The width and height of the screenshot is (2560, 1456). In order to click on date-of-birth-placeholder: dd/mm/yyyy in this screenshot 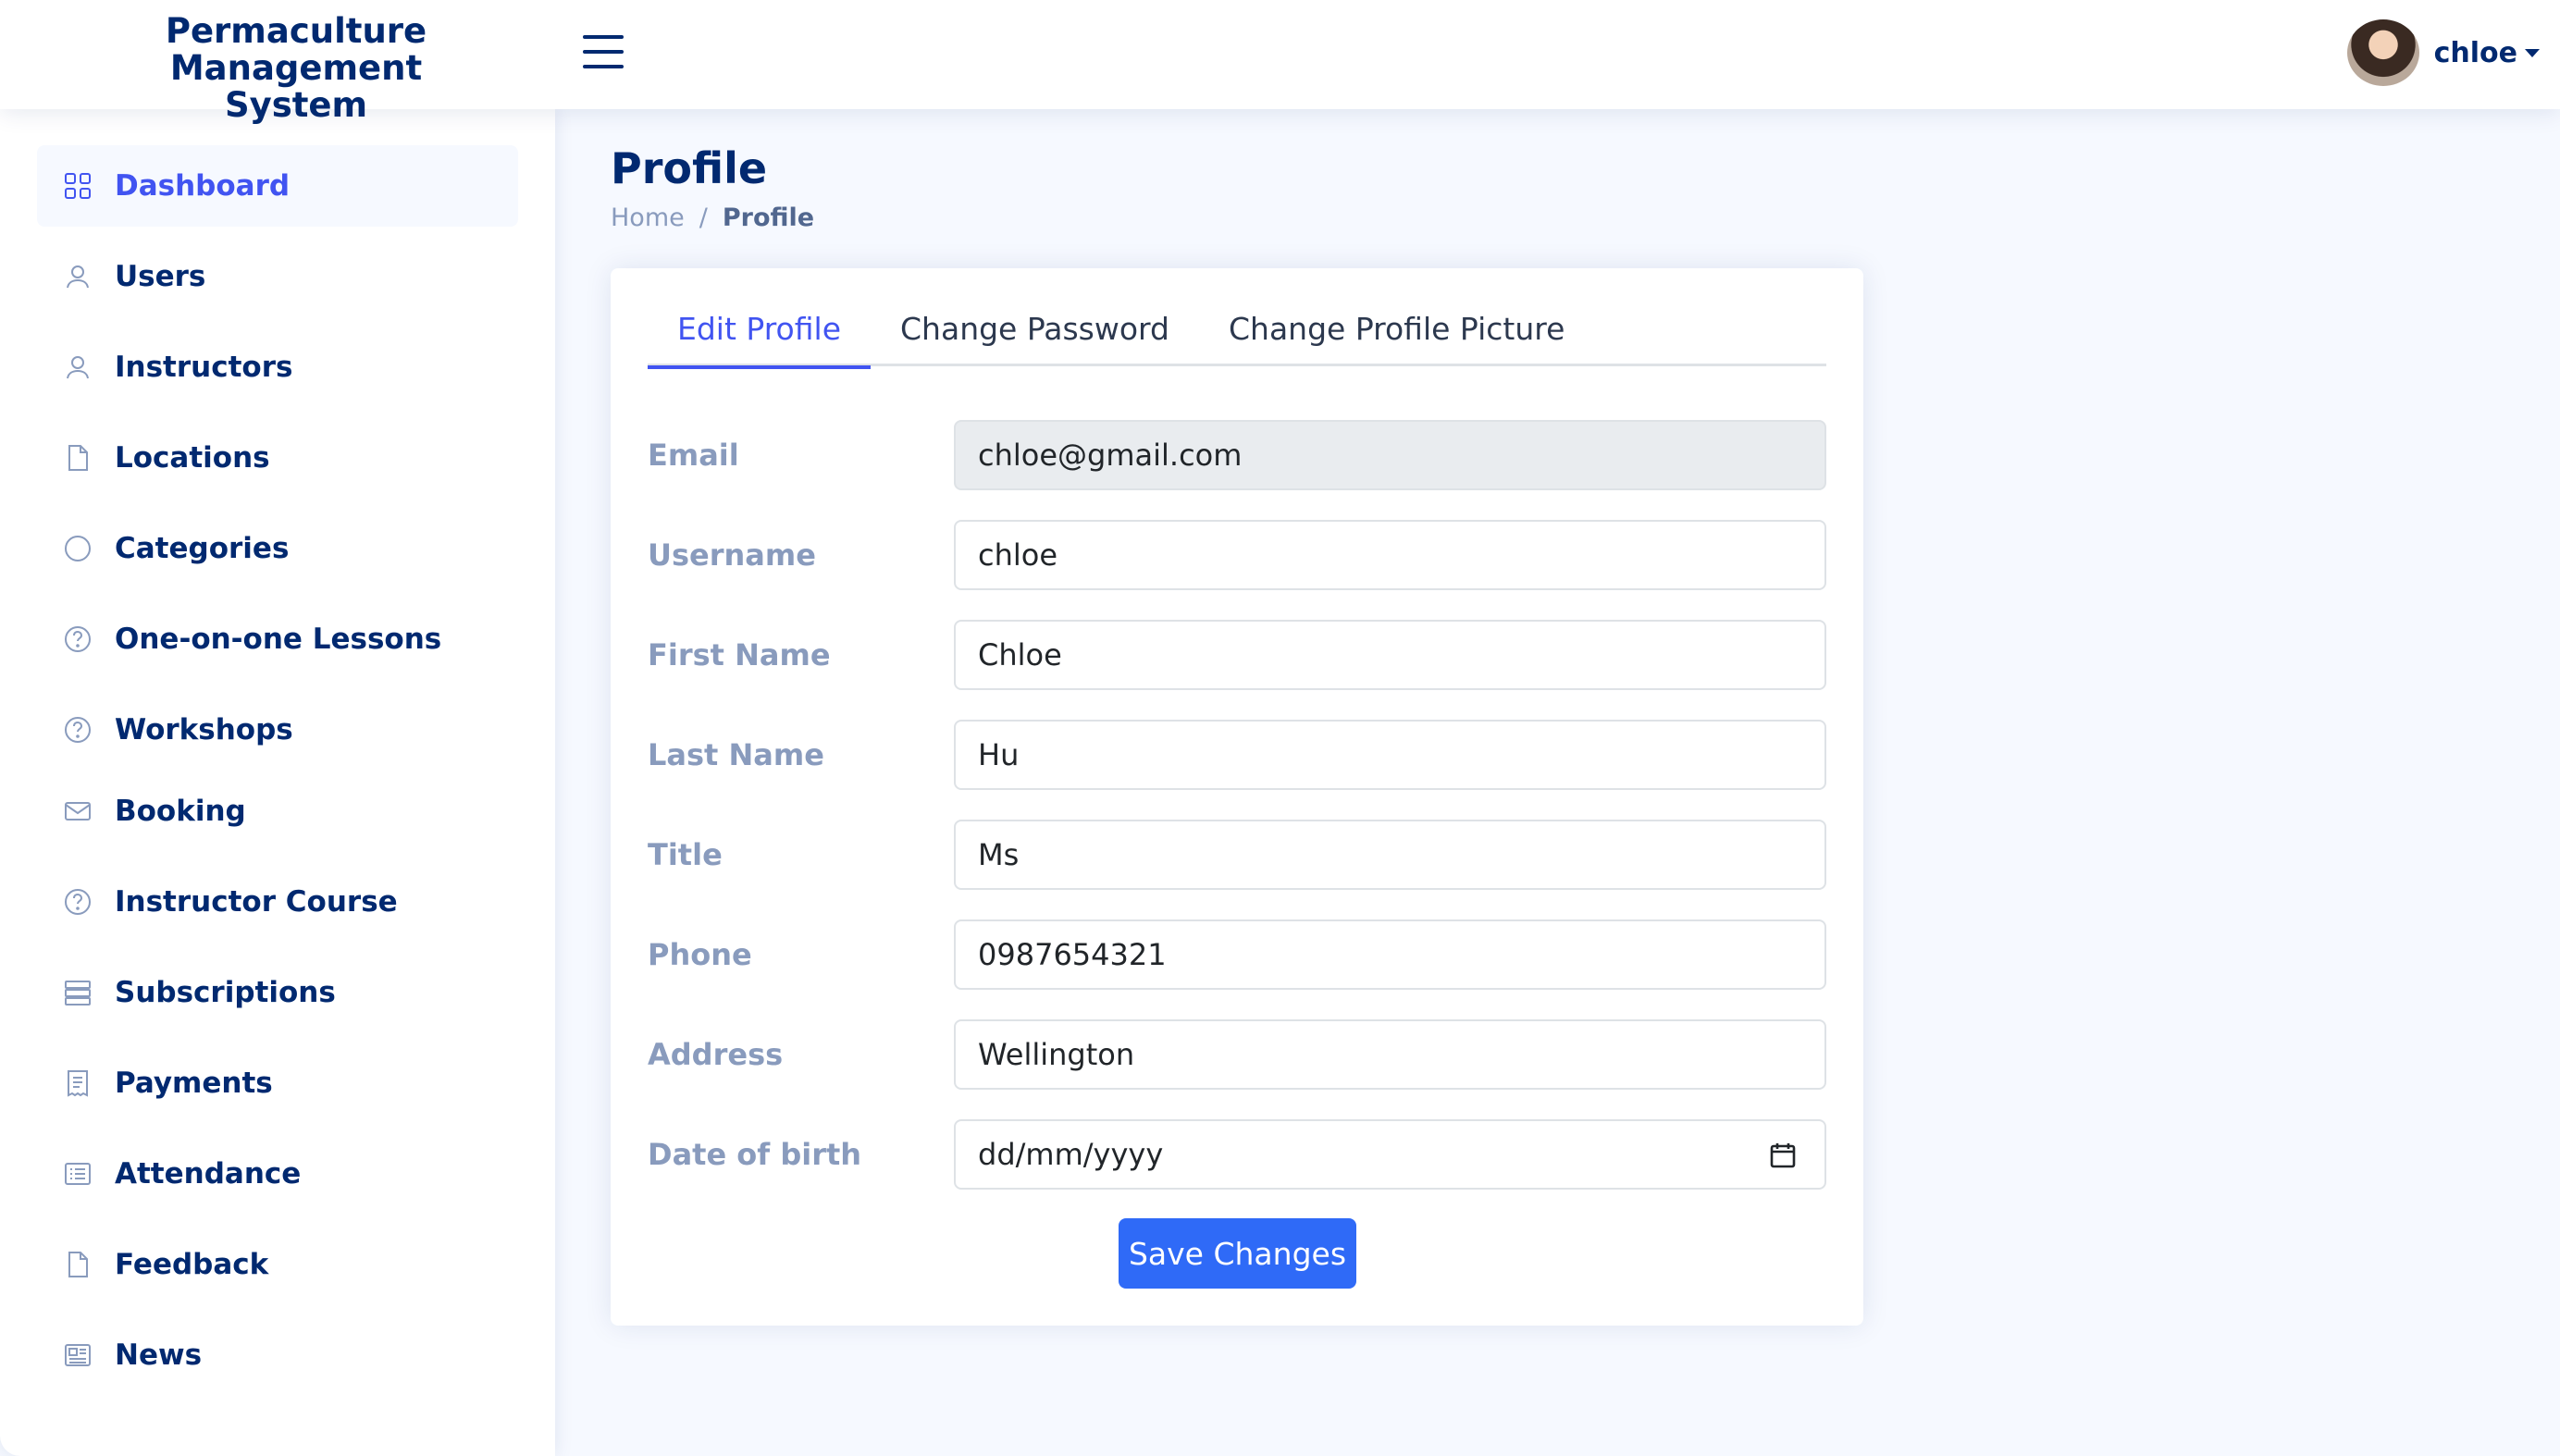, I will do `click(1071, 1154)`.